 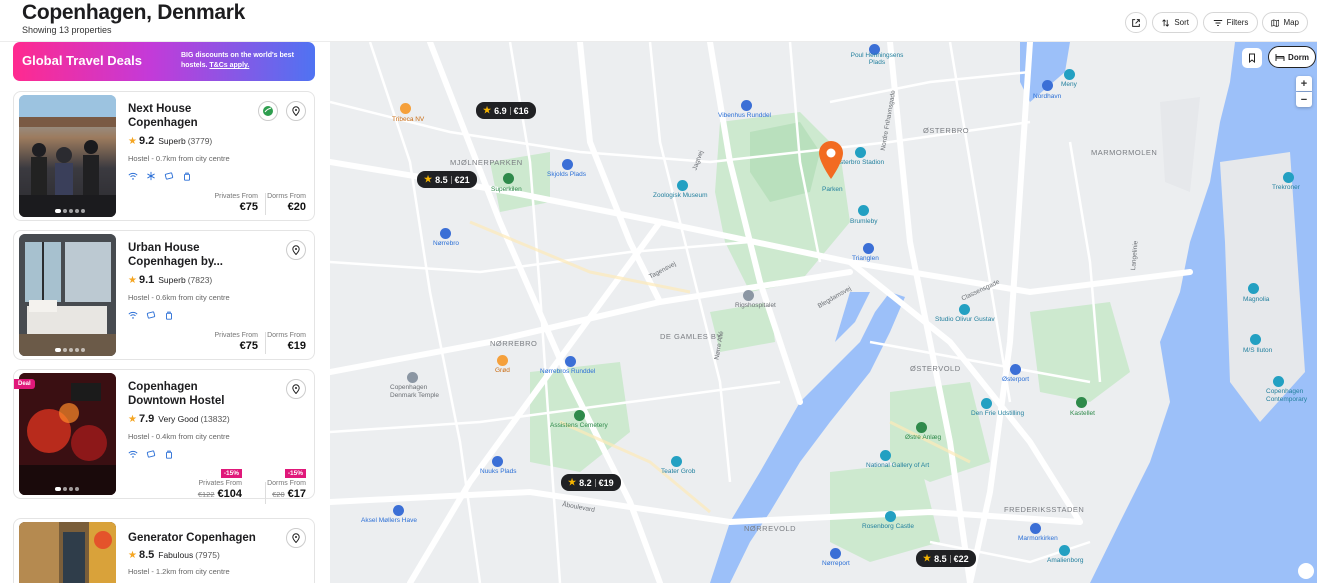 I want to click on poi-label-norrebros-runddel: Nørrebros Runddel, so click(x=567, y=371).